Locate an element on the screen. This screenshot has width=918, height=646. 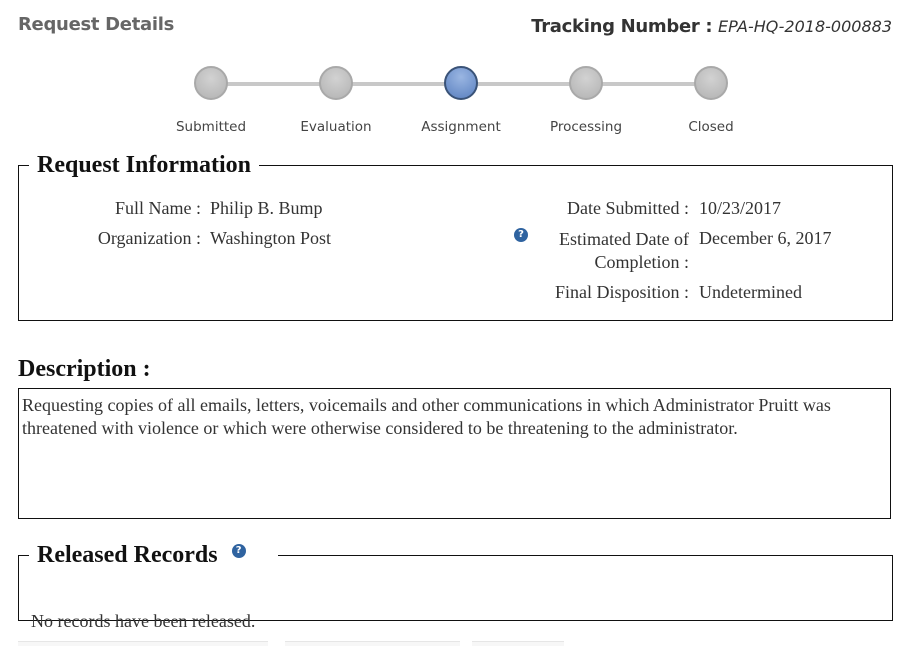
full-name-value: Philip B. Bump is located at coordinates (266, 208).